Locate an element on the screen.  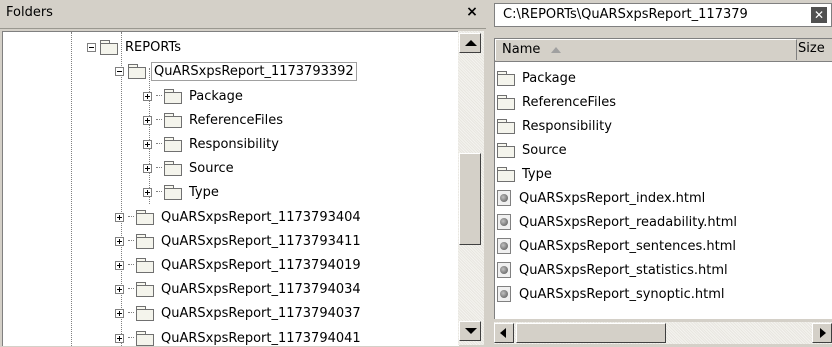
column-header-size: Size is located at coordinates (811, 48).